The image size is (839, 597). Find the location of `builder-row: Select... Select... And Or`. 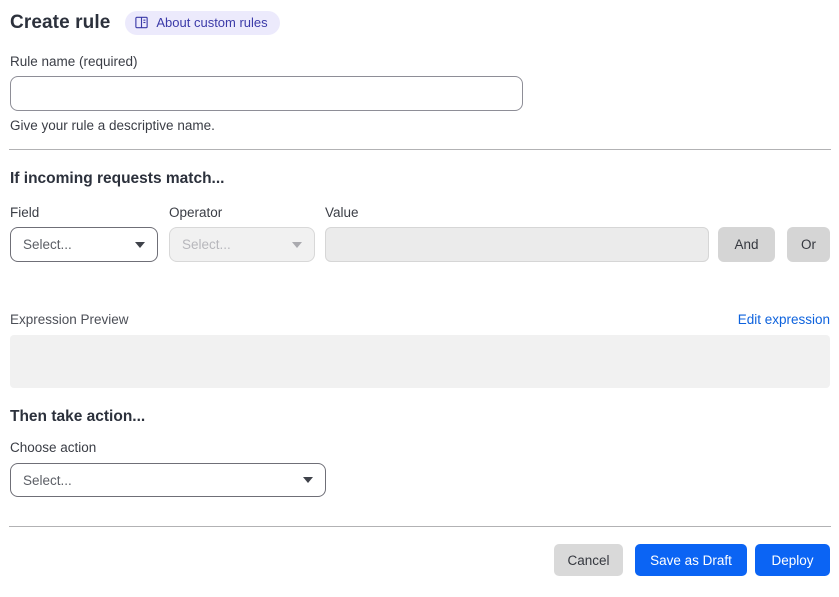

builder-row: Select... Select... And Or is located at coordinates (420, 244).